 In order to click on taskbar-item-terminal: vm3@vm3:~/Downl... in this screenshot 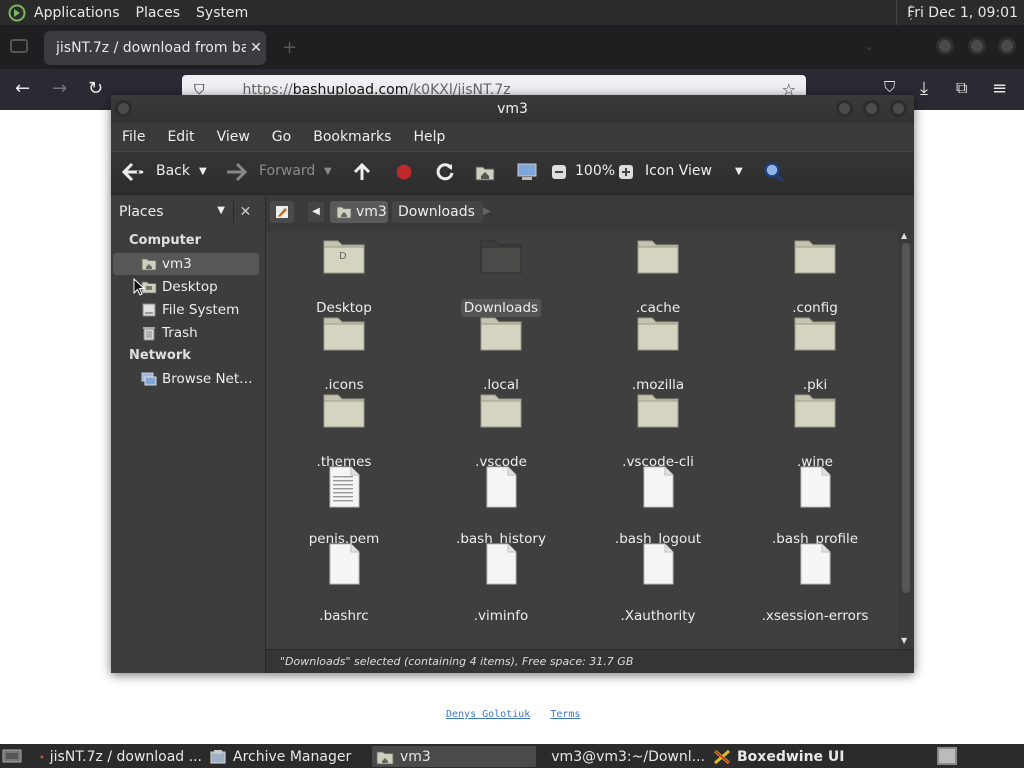, I will do `click(623, 756)`.